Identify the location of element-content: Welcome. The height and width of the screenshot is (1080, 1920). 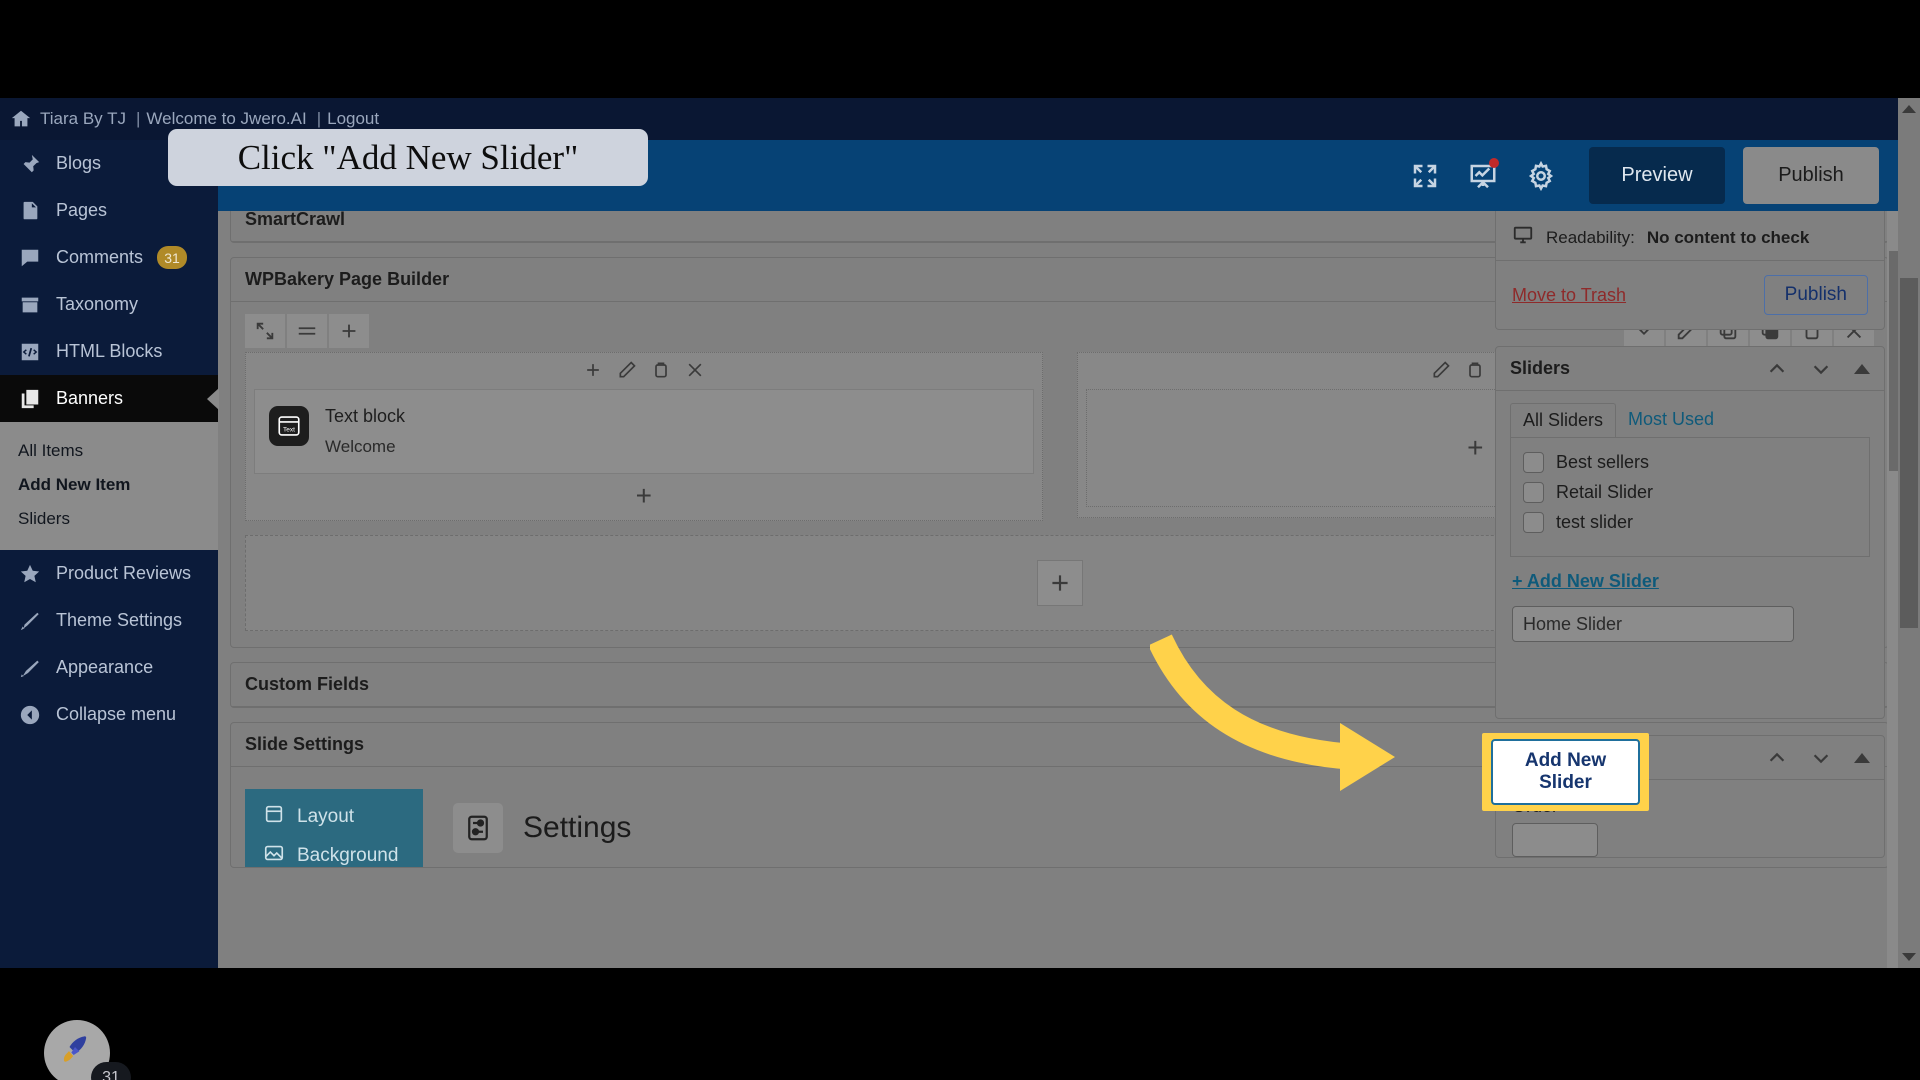
(360, 446).